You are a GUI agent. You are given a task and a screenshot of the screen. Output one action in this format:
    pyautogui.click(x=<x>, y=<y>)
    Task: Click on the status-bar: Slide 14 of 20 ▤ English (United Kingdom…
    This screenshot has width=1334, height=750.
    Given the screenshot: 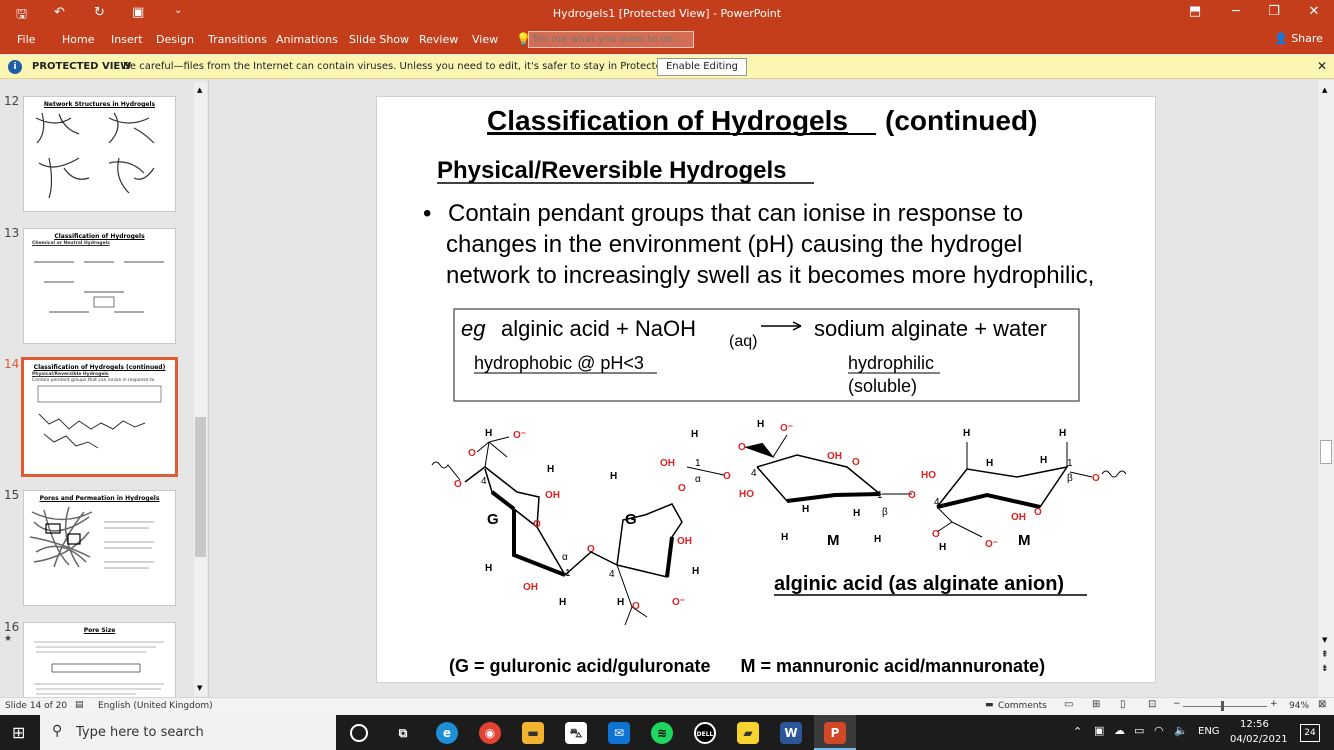 What is the action you would take?
    pyautogui.click(x=667, y=706)
    